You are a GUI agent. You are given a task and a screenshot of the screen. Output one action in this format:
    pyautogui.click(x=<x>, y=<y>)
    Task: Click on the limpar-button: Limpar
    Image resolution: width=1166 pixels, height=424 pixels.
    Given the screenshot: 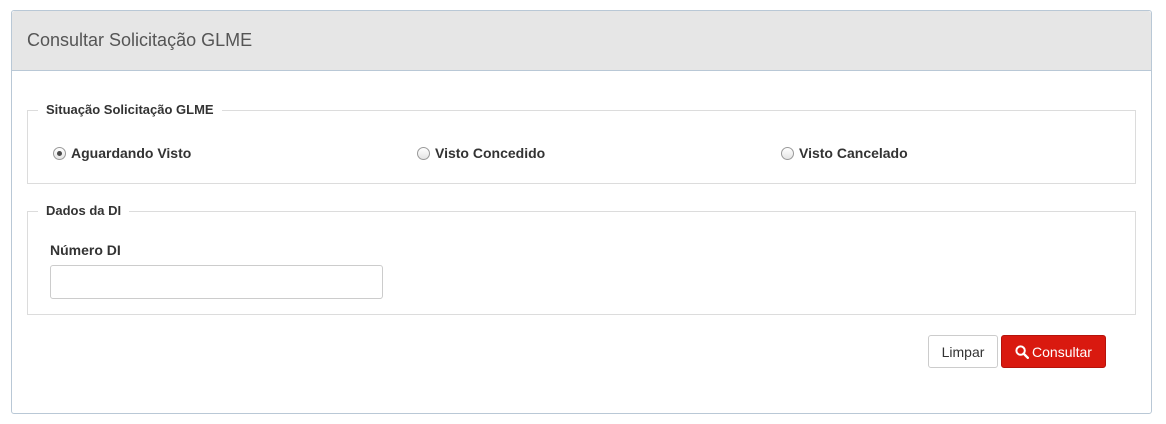 What is the action you would take?
    pyautogui.click(x=963, y=351)
    